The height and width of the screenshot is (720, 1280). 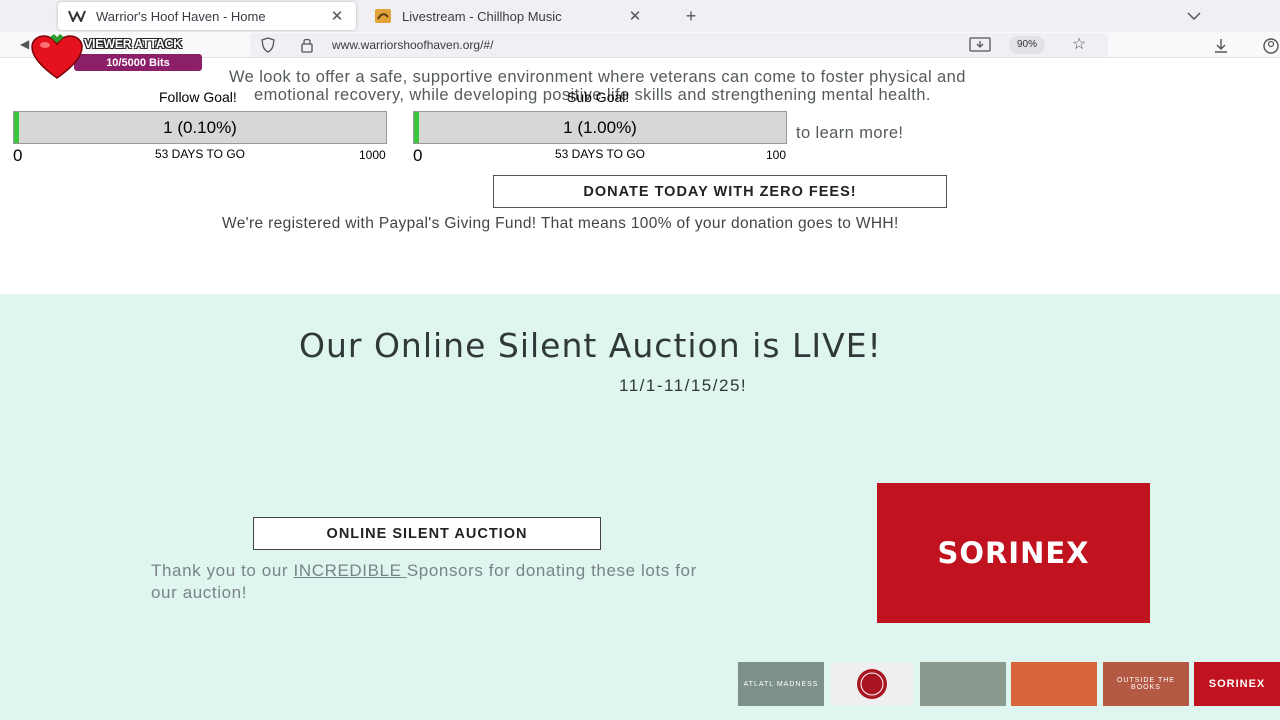 I want to click on sub-goal-bar: 1 (1.00%), so click(x=600, y=127).